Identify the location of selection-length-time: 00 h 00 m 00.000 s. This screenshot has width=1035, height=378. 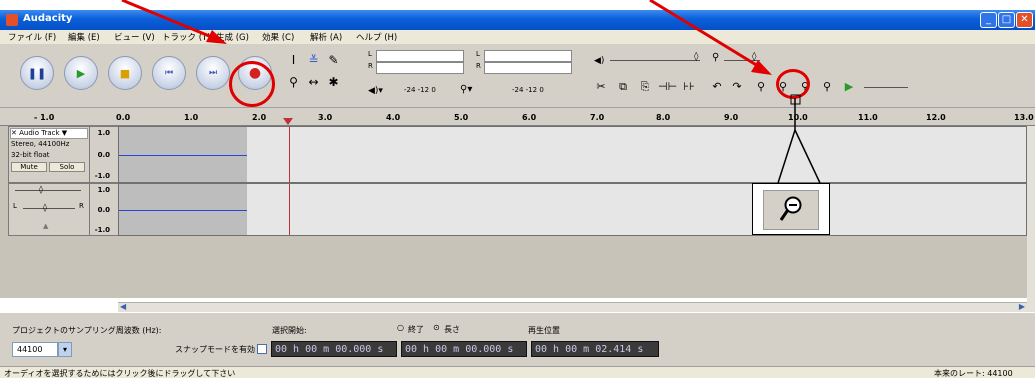
(464, 349).